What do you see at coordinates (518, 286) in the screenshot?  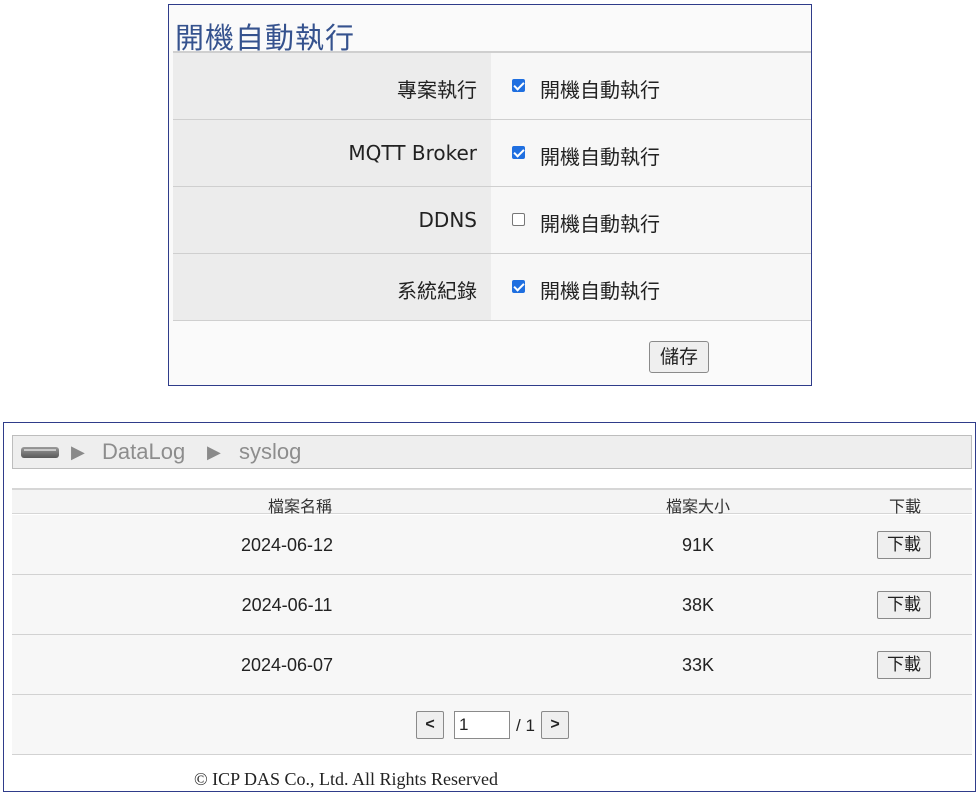 I see `autostart-checkbox-syslog` at bounding box center [518, 286].